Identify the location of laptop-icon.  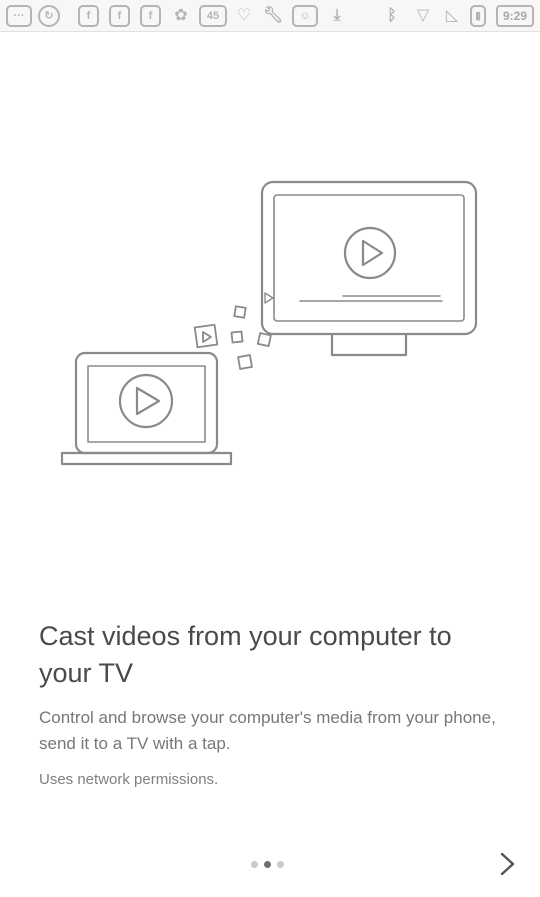
(146, 408).